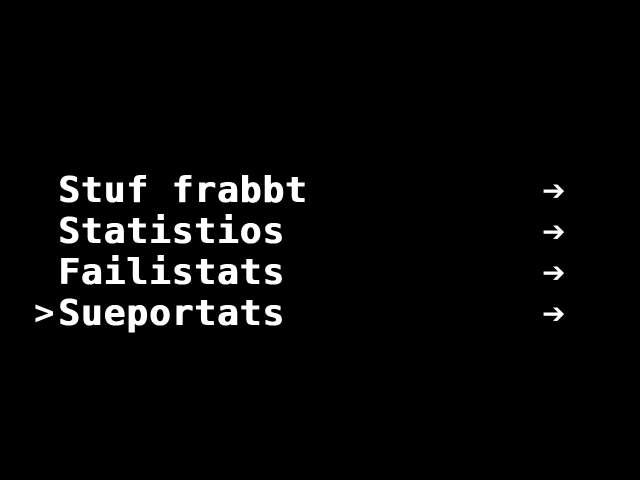  I want to click on selection-cursor: >, so click(44, 313).